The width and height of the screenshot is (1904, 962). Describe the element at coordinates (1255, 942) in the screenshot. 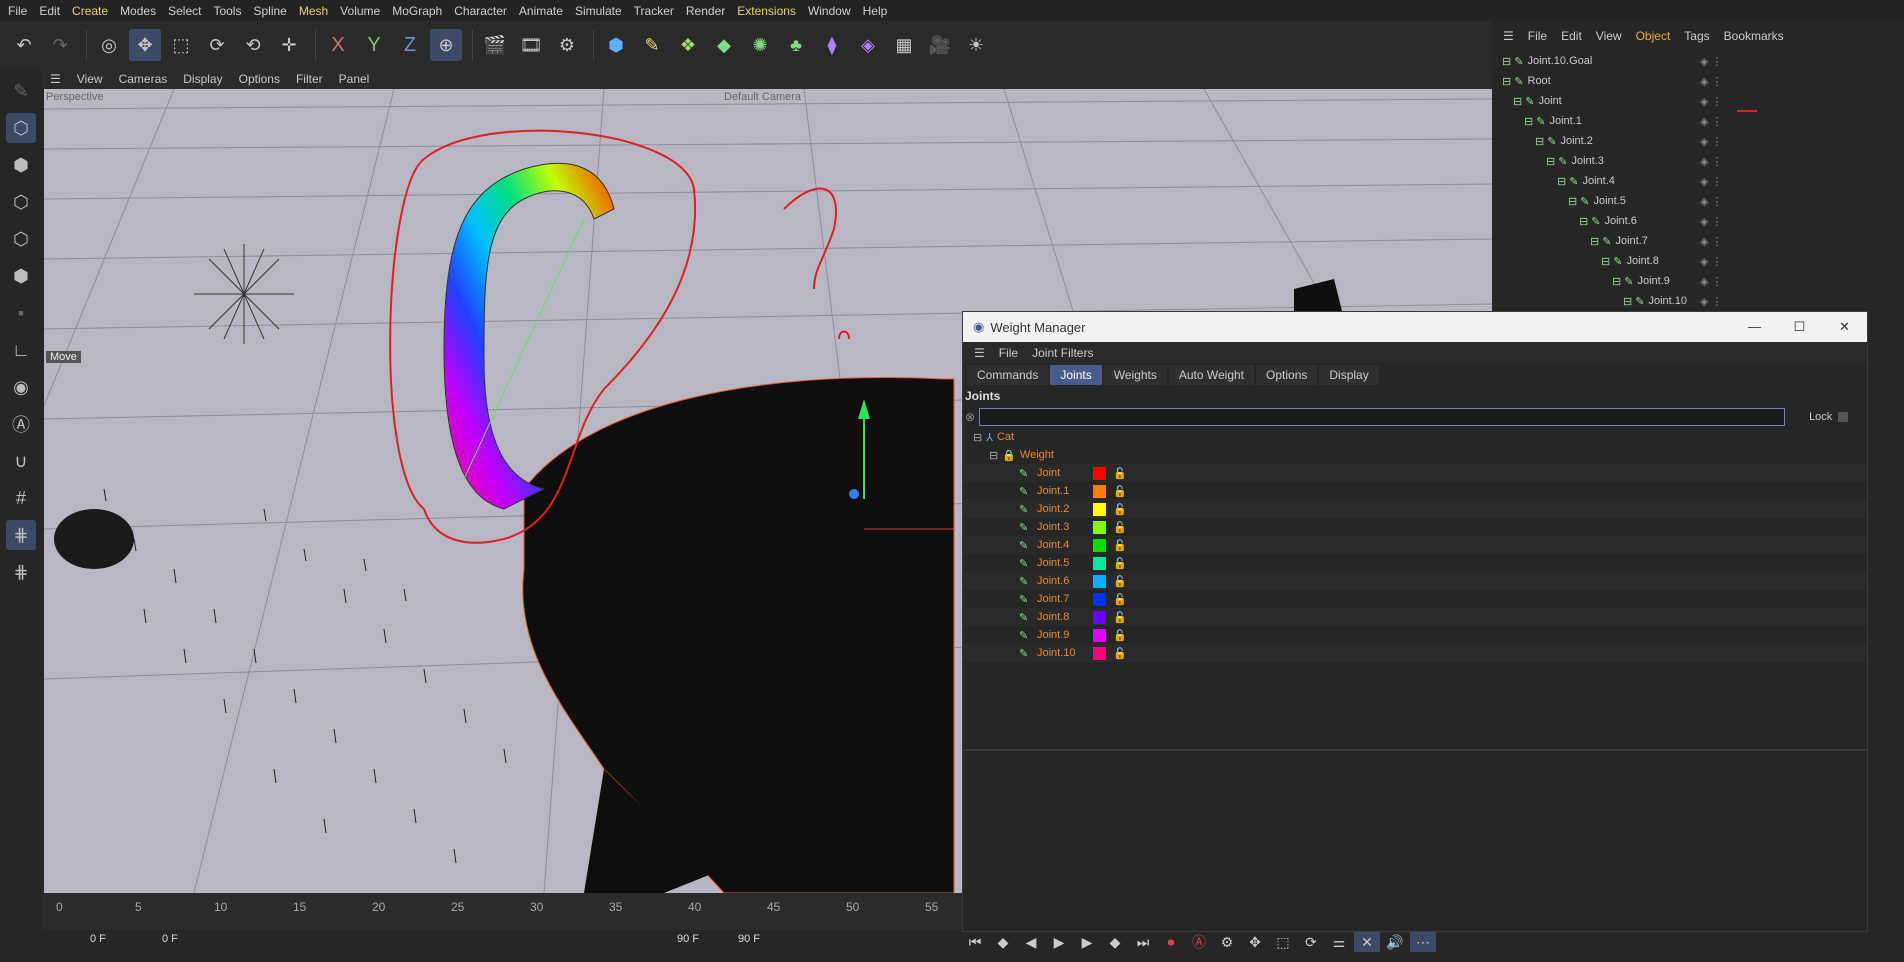

I see `key-position-icon: ✥` at that location.